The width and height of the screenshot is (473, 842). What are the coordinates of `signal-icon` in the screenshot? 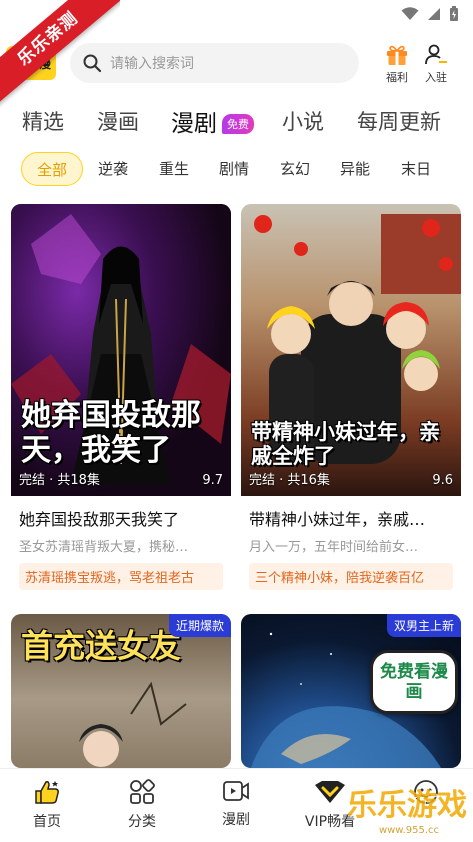 It's located at (434, 14).